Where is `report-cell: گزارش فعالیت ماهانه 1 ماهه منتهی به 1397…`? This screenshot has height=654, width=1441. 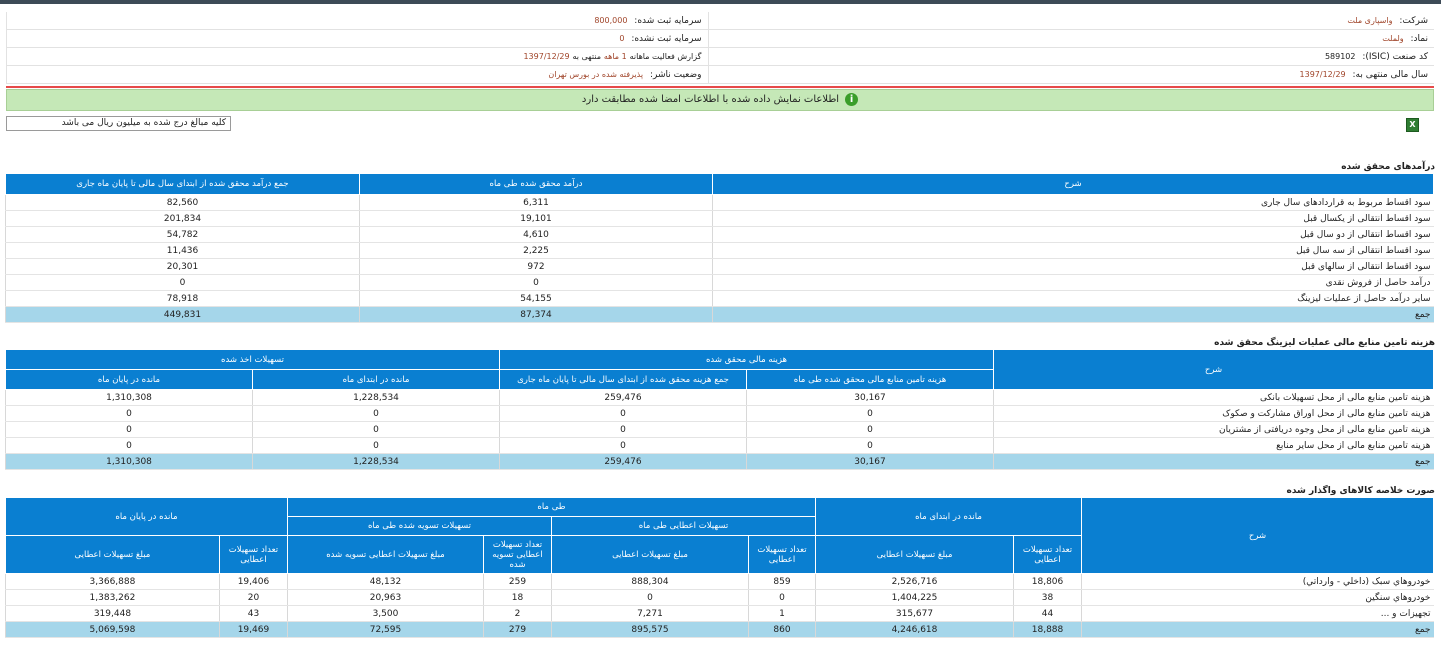 report-cell: گزارش فعالیت ماهانه 1 ماهه منتهی به 1397… is located at coordinates (356, 56).